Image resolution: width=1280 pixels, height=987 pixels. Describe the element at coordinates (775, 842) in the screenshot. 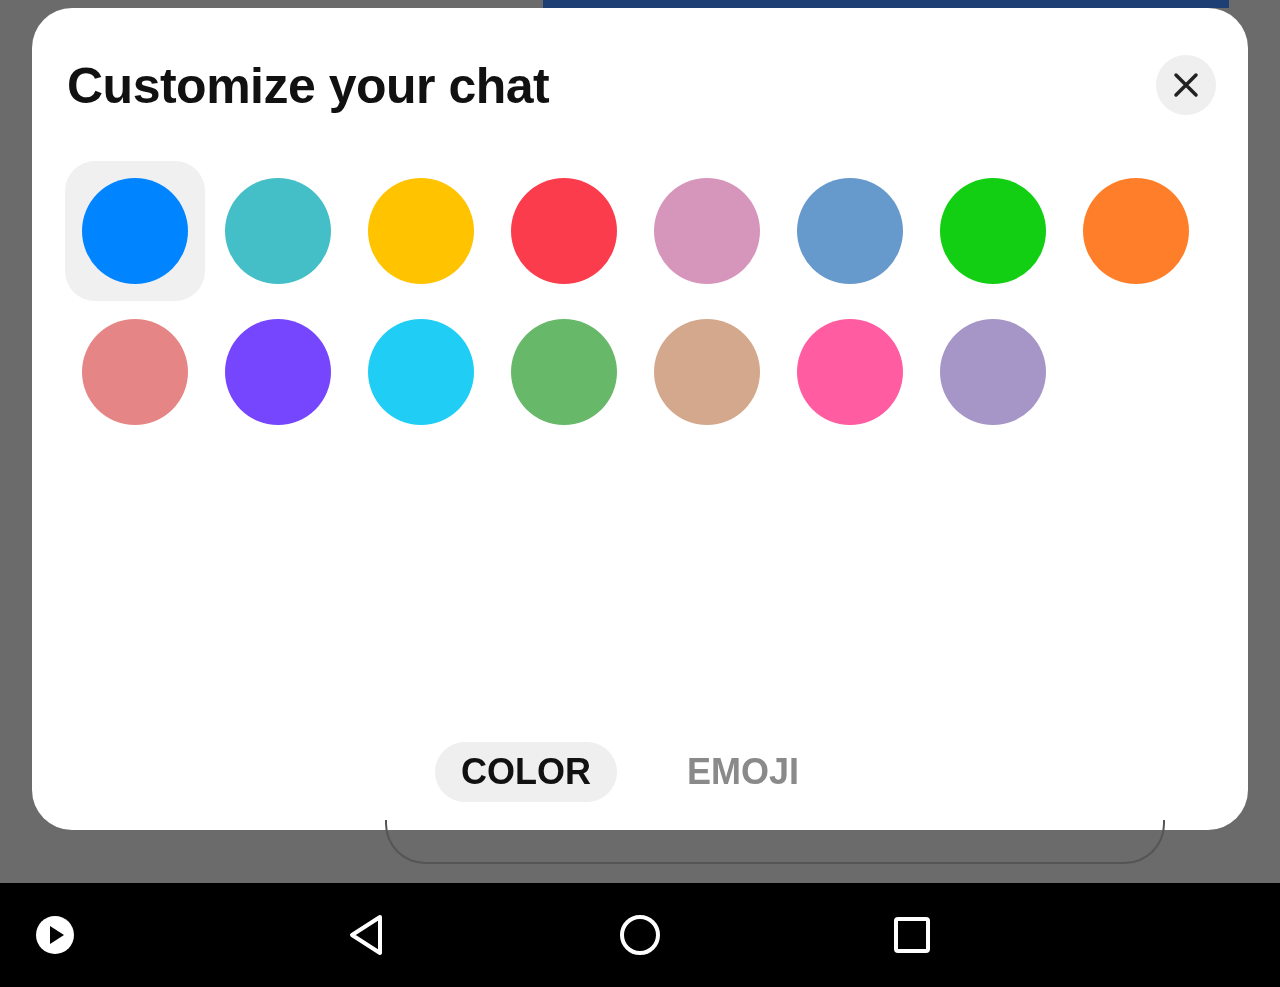

I see `message-field` at that location.